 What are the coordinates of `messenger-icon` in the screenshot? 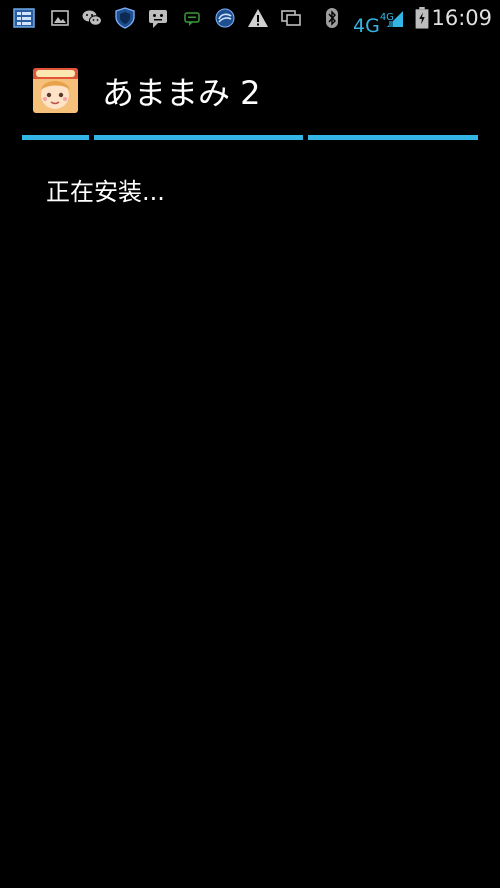 It's located at (158, 19).